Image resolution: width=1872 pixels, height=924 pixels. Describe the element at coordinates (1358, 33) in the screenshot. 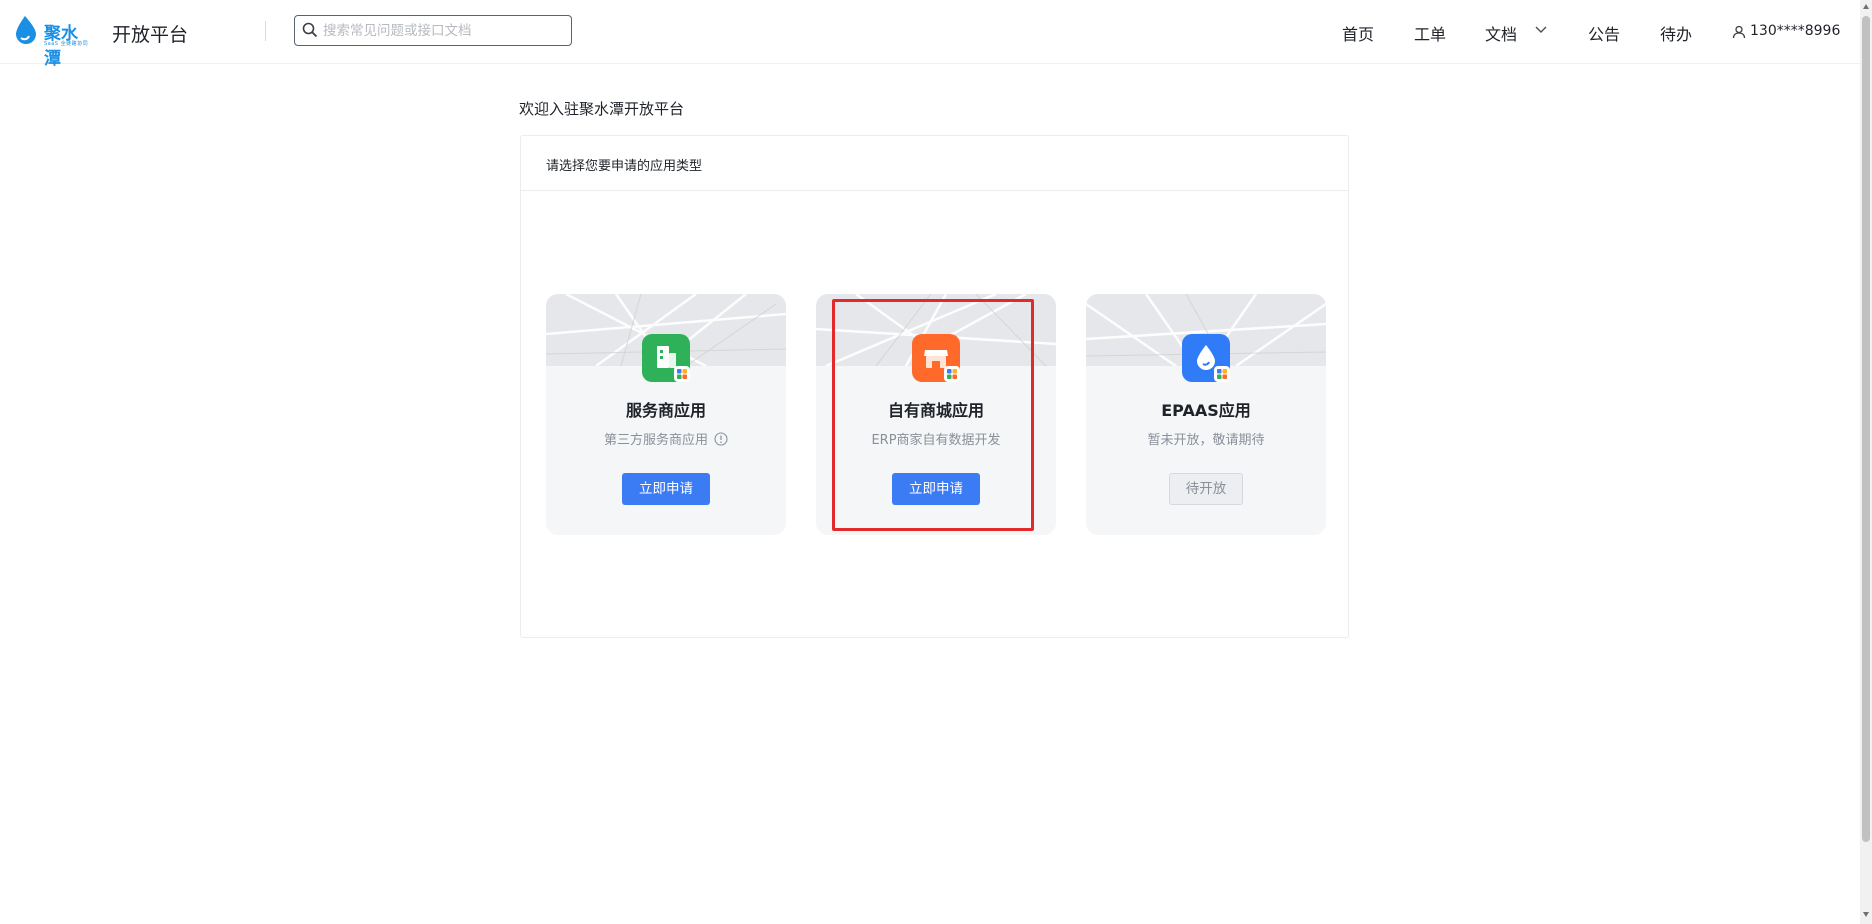

I see `nav-home: 首页` at that location.